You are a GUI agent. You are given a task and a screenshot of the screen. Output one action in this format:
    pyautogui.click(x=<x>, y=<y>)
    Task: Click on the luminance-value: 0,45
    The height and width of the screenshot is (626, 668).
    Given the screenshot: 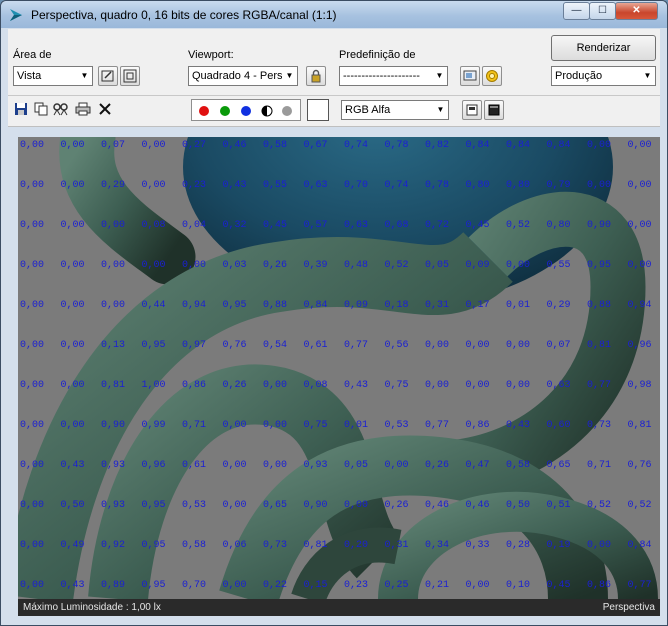 What is the action you would take?
    pyautogui.click(x=275, y=225)
    